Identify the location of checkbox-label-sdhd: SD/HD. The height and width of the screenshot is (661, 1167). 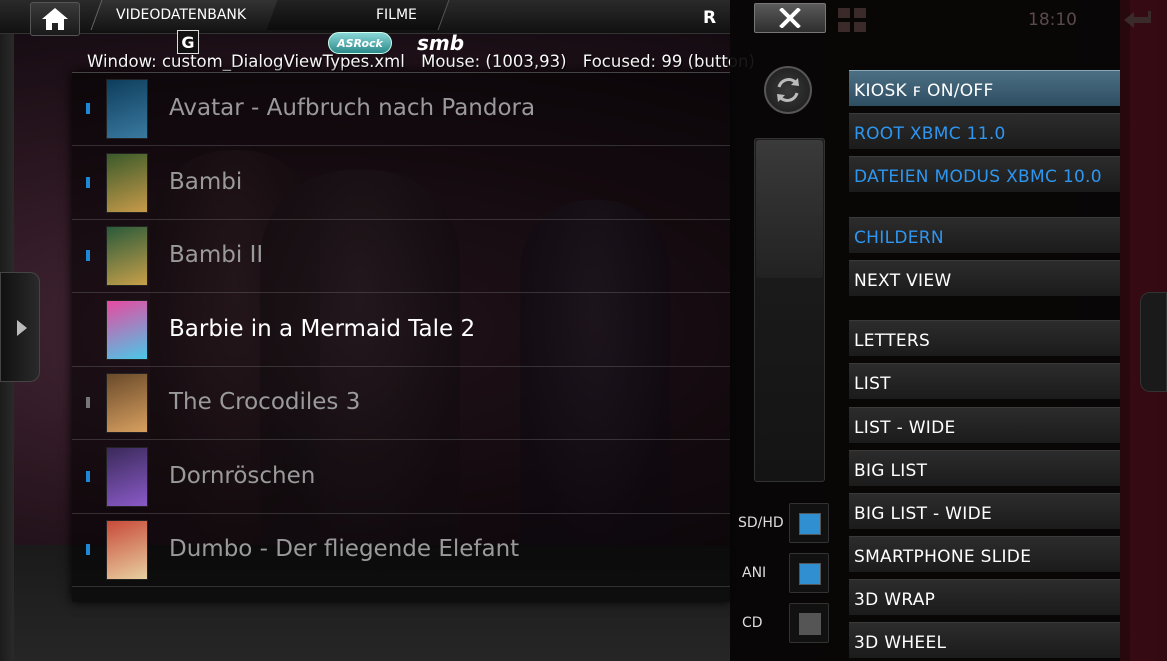
(761, 523).